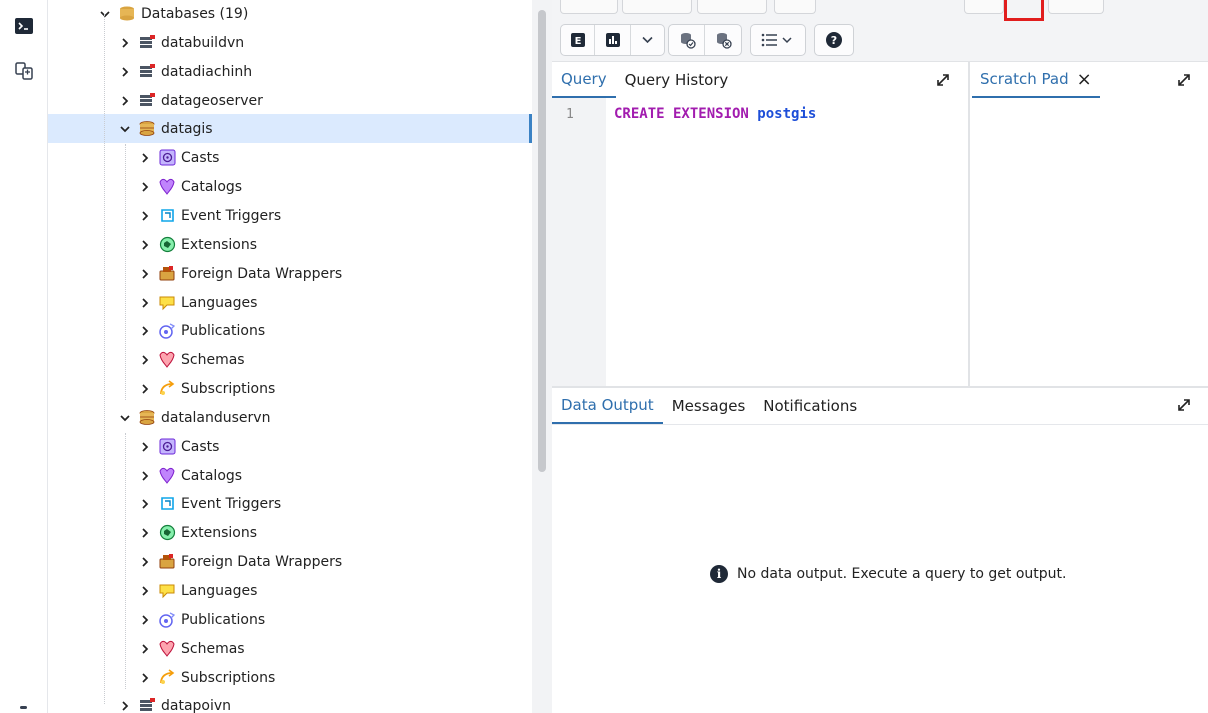  I want to click on database-icon, so click(147, 43).